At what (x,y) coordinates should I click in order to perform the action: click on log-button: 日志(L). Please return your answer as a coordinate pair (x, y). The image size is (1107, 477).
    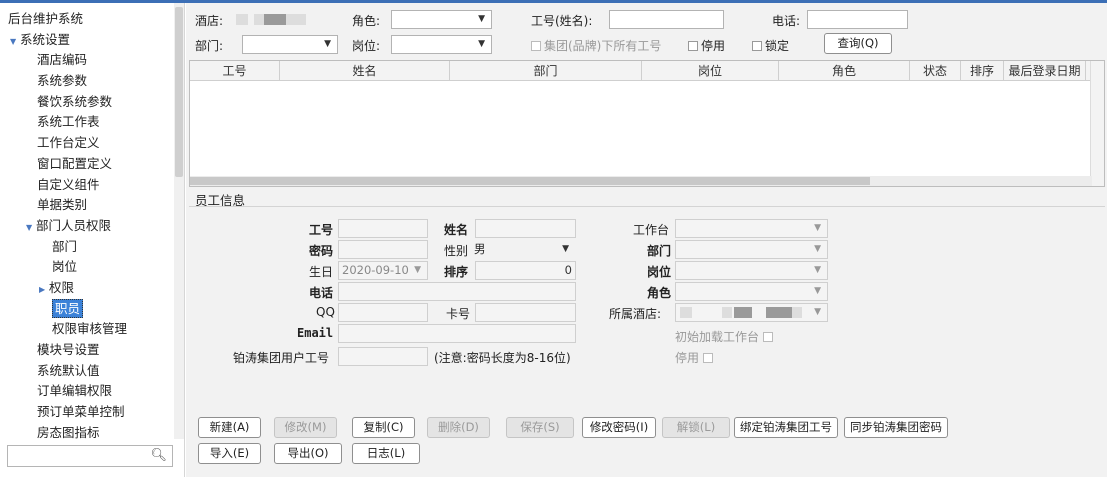
    Looking at the image, I should click on (386, 453).